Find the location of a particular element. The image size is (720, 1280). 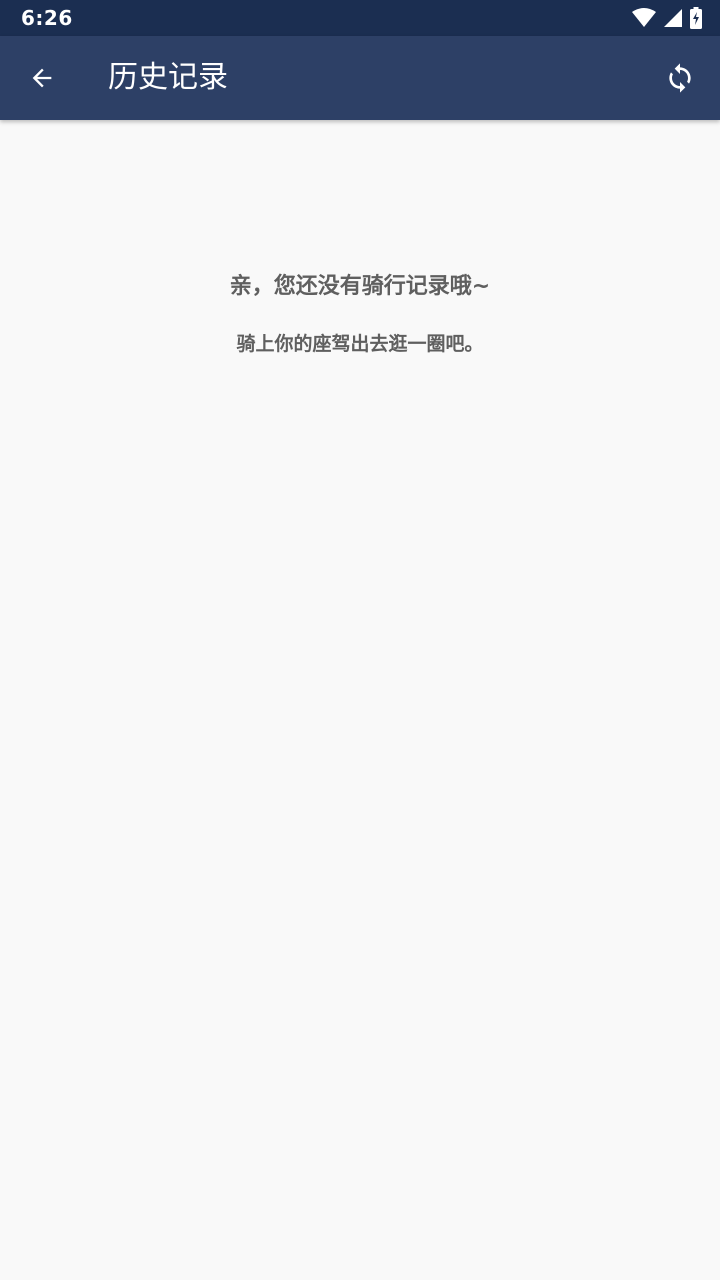

back-button is located at coordinates (42, 78).